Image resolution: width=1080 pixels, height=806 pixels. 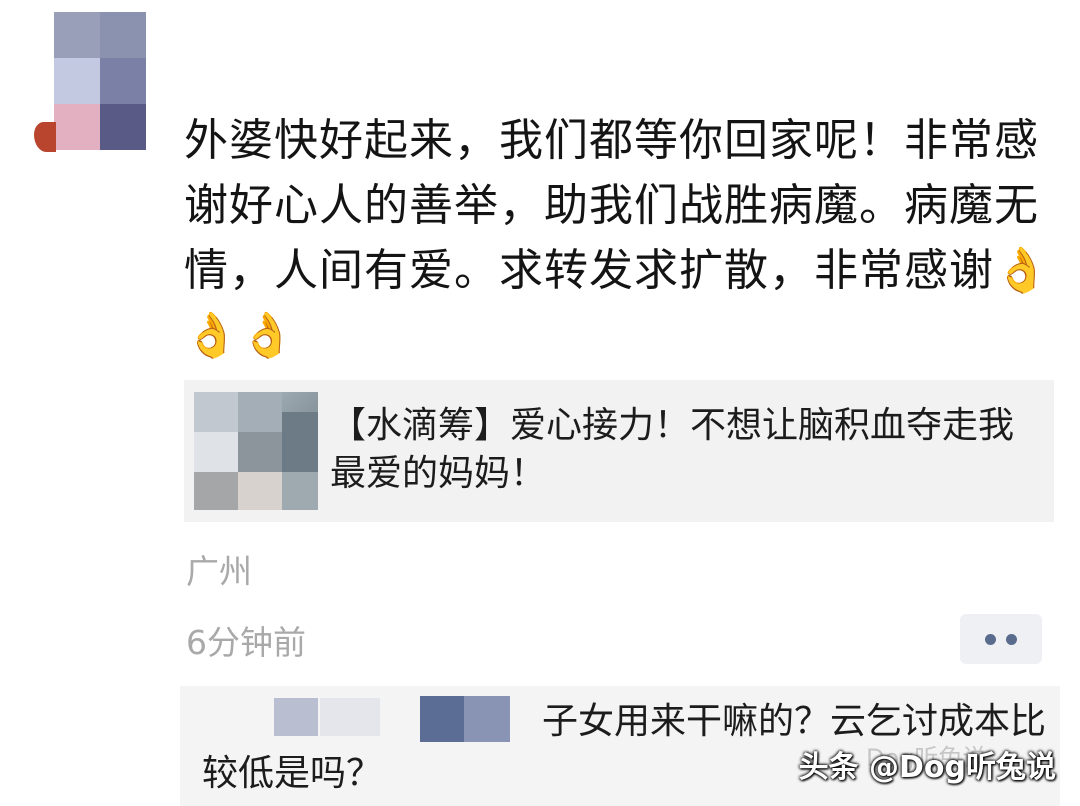 I want to click on shared-link-card: 【水滴筹】爱心接力！不想让脑积血夺走我最爱的妈妈！, so click(x=619, y=451).